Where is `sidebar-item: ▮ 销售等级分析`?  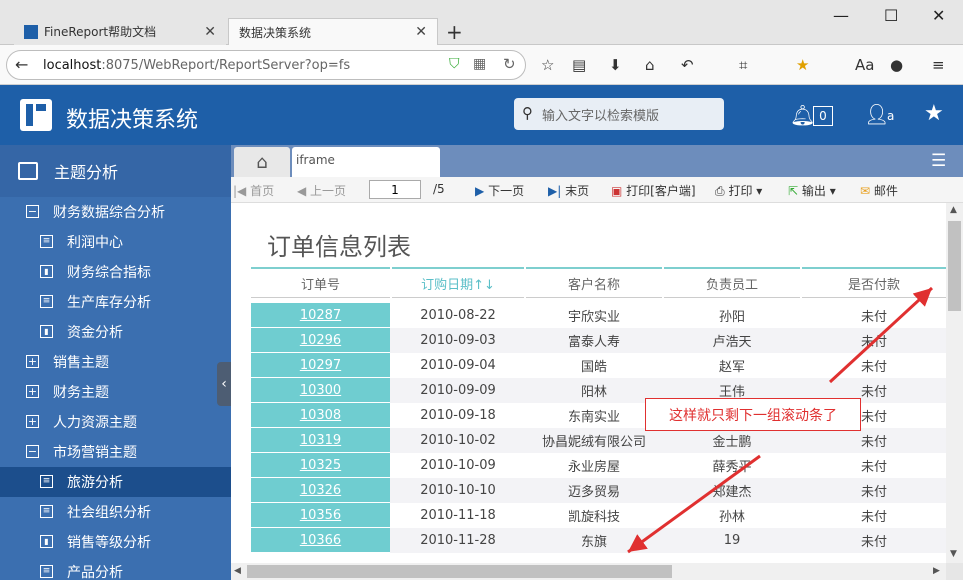
sidebar-item: ▮ 销售等级分析 is located at coordinates (115, 542).